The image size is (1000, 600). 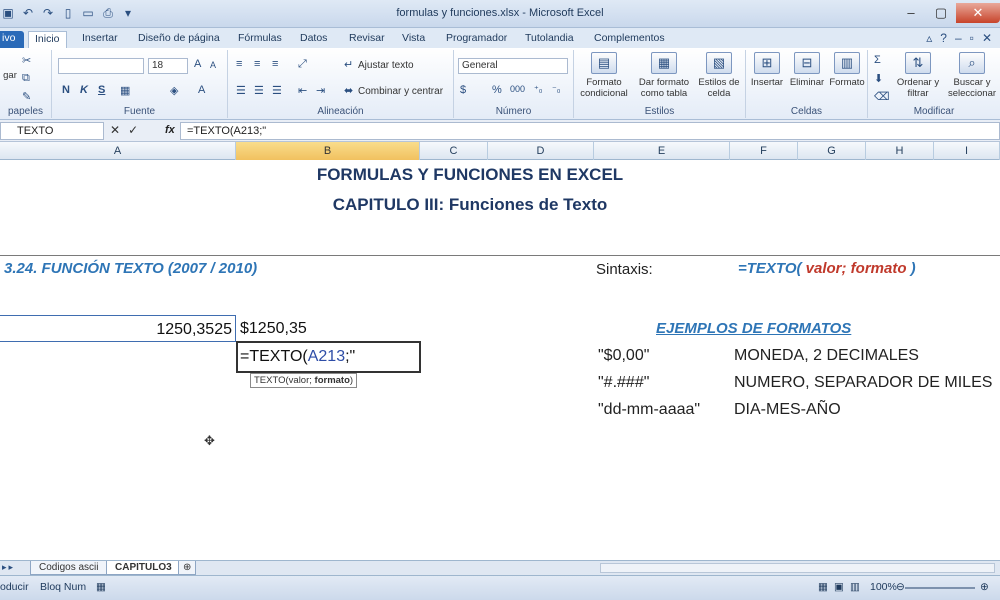 What do you see at coordinates (101, 66) in the screenshot?
I see `font-name-combo` at bounding box center [101, 66].